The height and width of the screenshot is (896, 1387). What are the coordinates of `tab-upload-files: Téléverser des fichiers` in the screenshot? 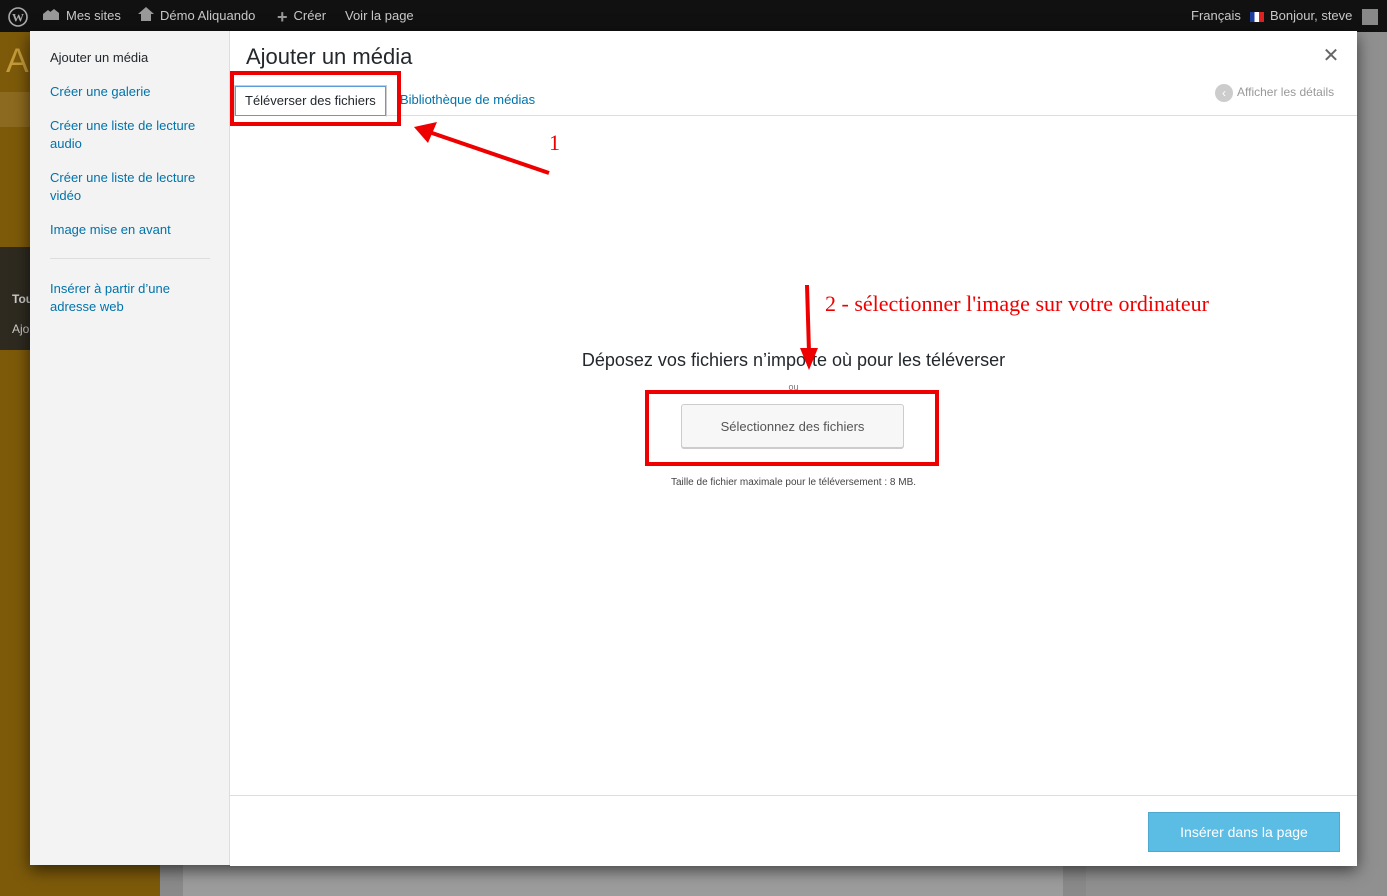 It's located at (310, 101).